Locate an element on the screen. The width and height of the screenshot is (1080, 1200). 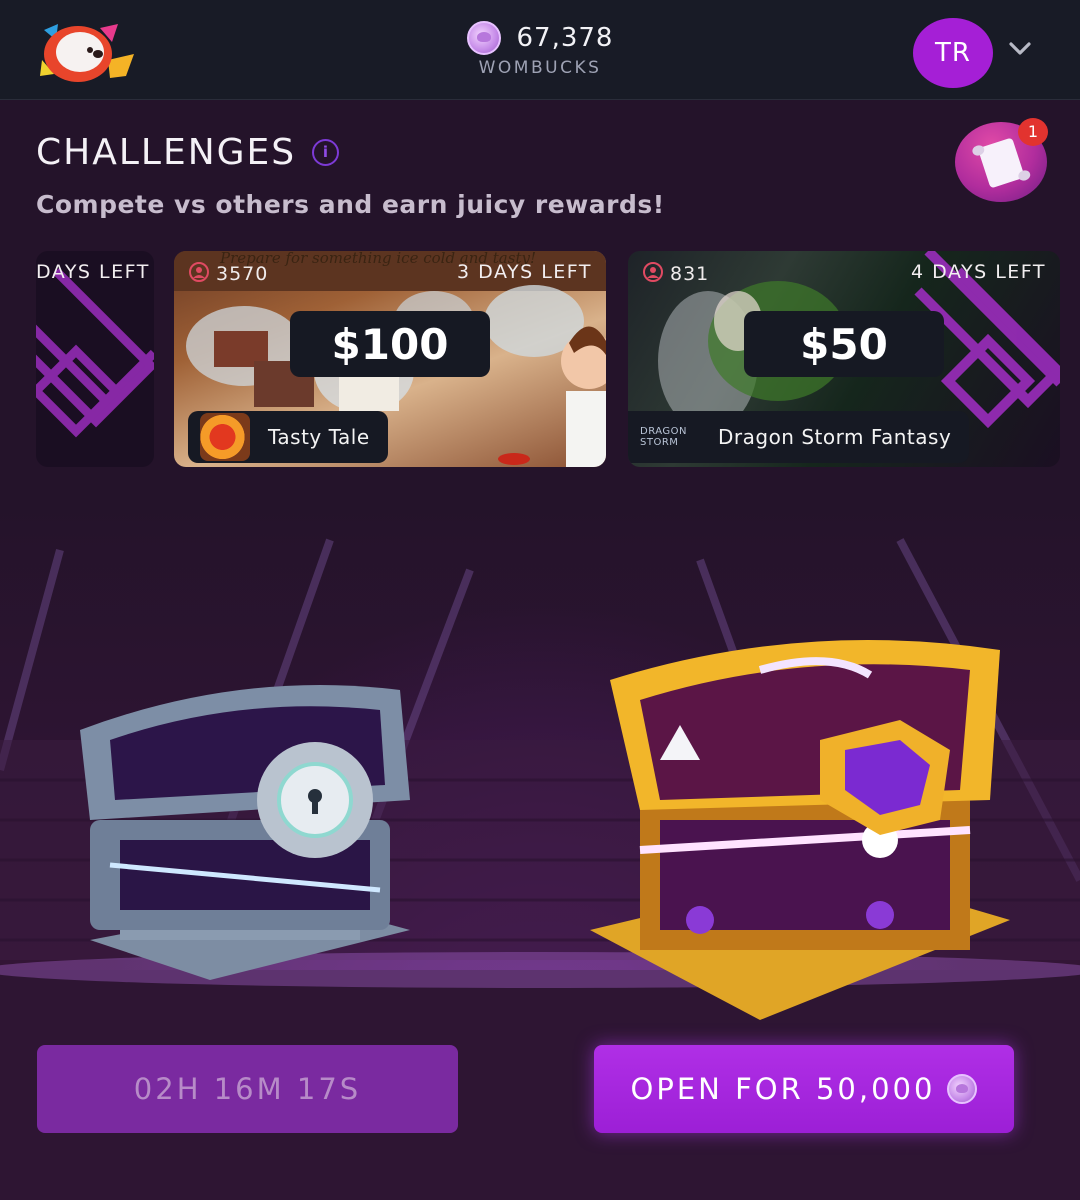
user-avatar: TR is located at coordinates (953, 53).